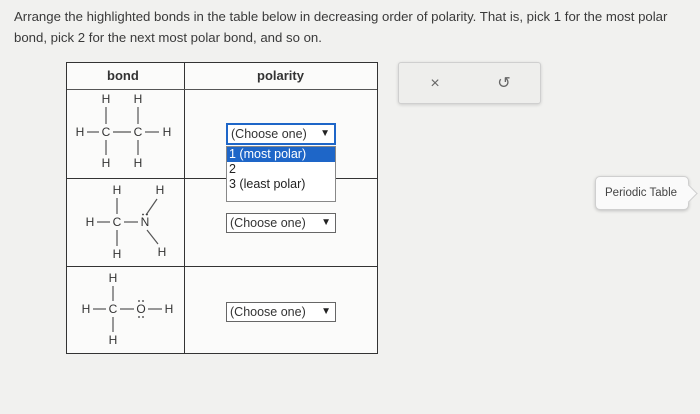  Describe the element at coordinates (184, 208) in the screenshot. I see `column-divider` at that location.